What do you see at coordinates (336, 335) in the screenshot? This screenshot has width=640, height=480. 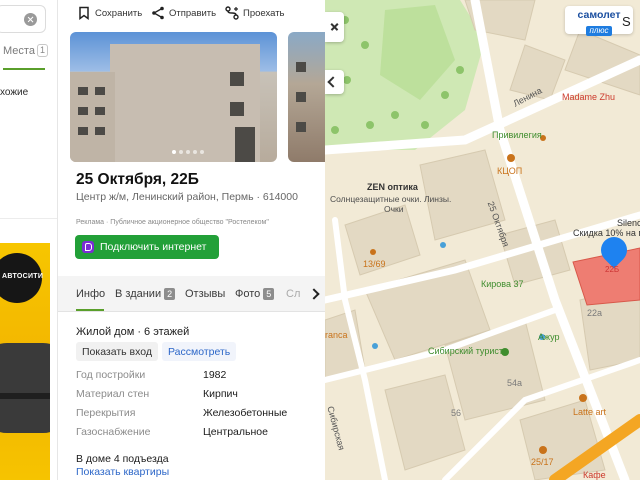 I see `poi-label: ranca` at bounding box center [336, 335].